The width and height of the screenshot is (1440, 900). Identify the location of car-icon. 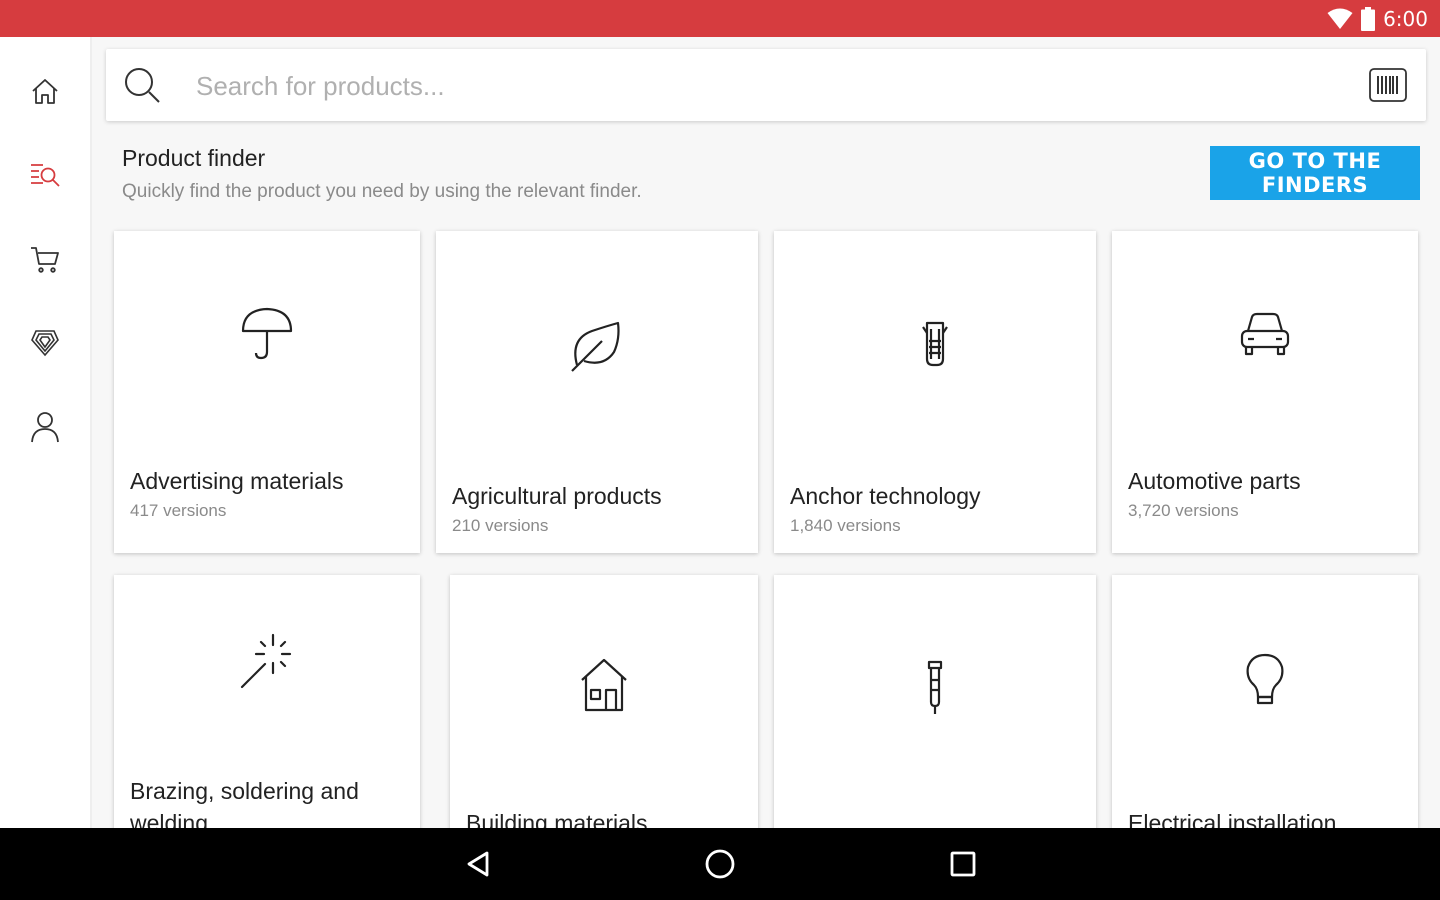
(1265, 334).